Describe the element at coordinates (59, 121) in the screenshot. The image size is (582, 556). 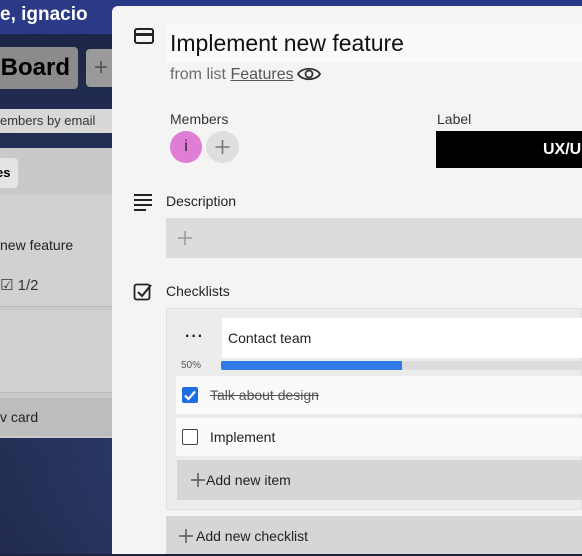
I see `members-email-input: embers by email` at that location.